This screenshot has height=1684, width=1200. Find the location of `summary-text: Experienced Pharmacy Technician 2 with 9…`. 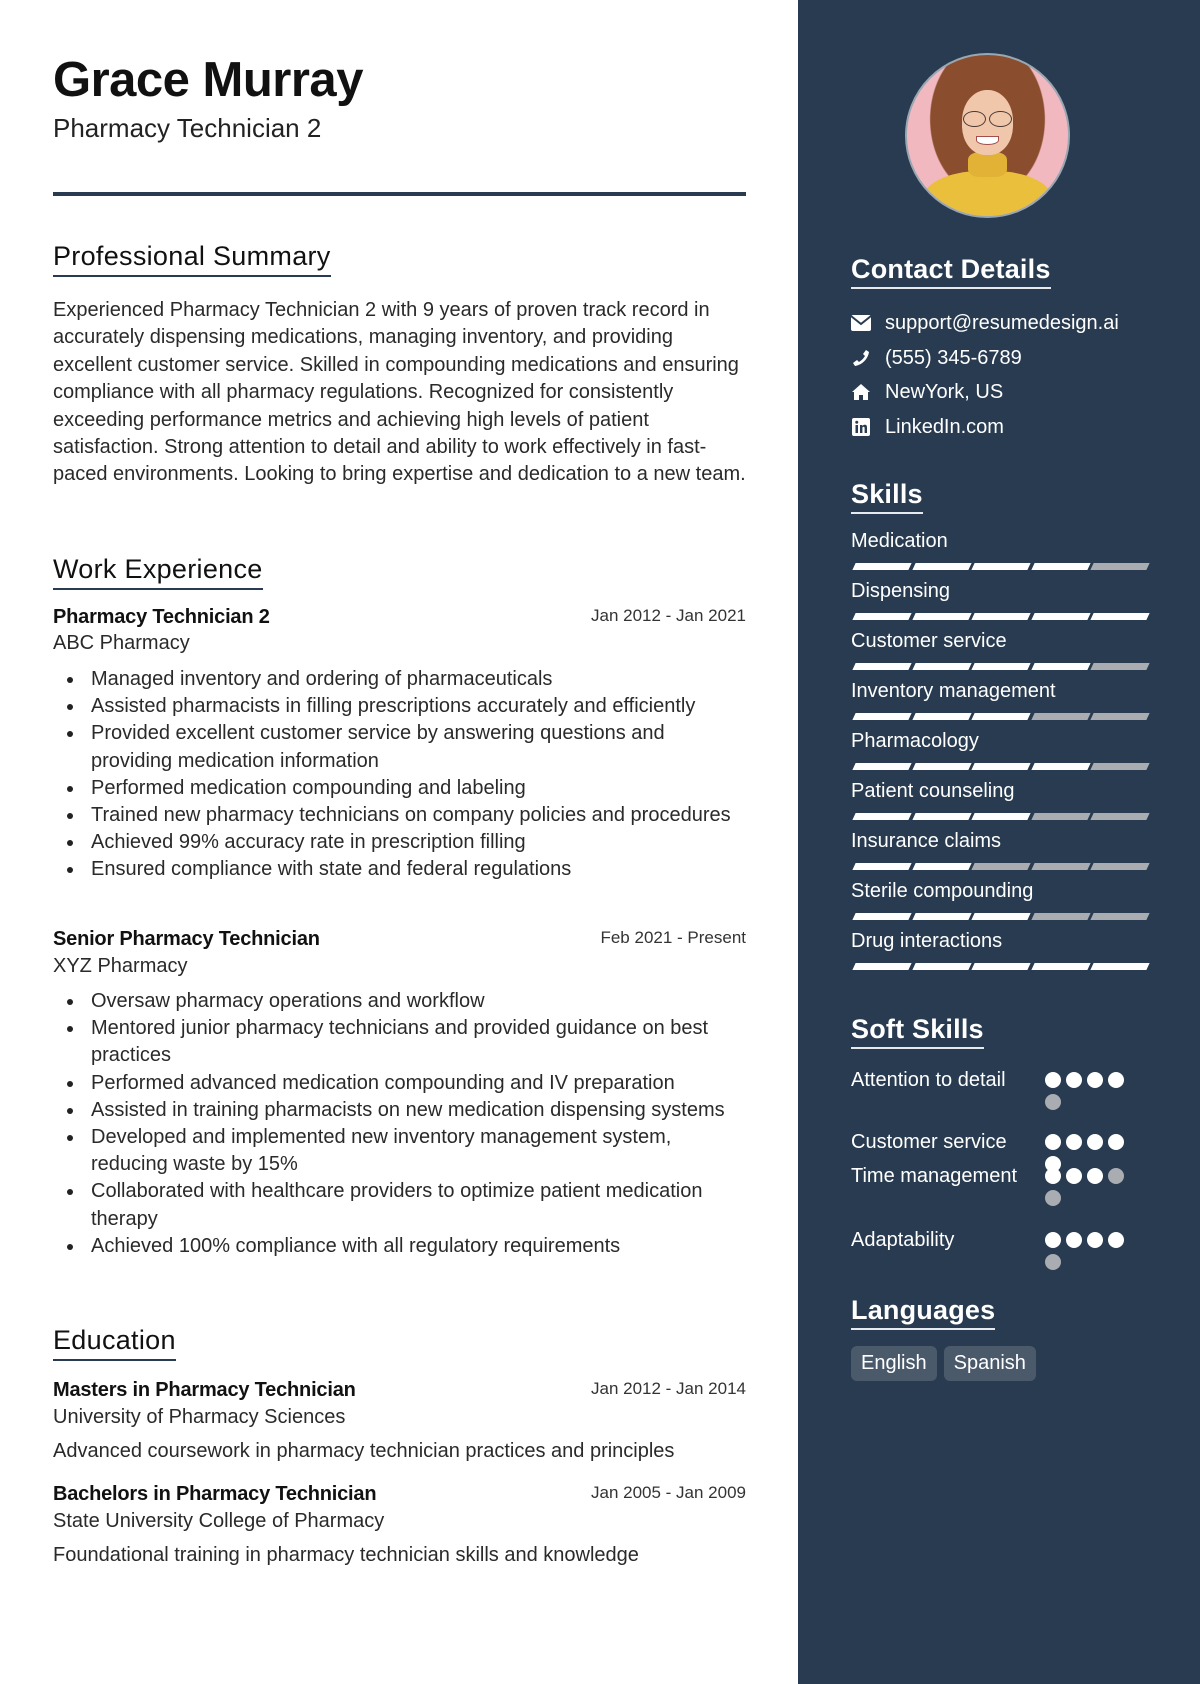

summary-text: Experienced Pharmacy Technician 2 with 9… is located at coordinates (399, 392).